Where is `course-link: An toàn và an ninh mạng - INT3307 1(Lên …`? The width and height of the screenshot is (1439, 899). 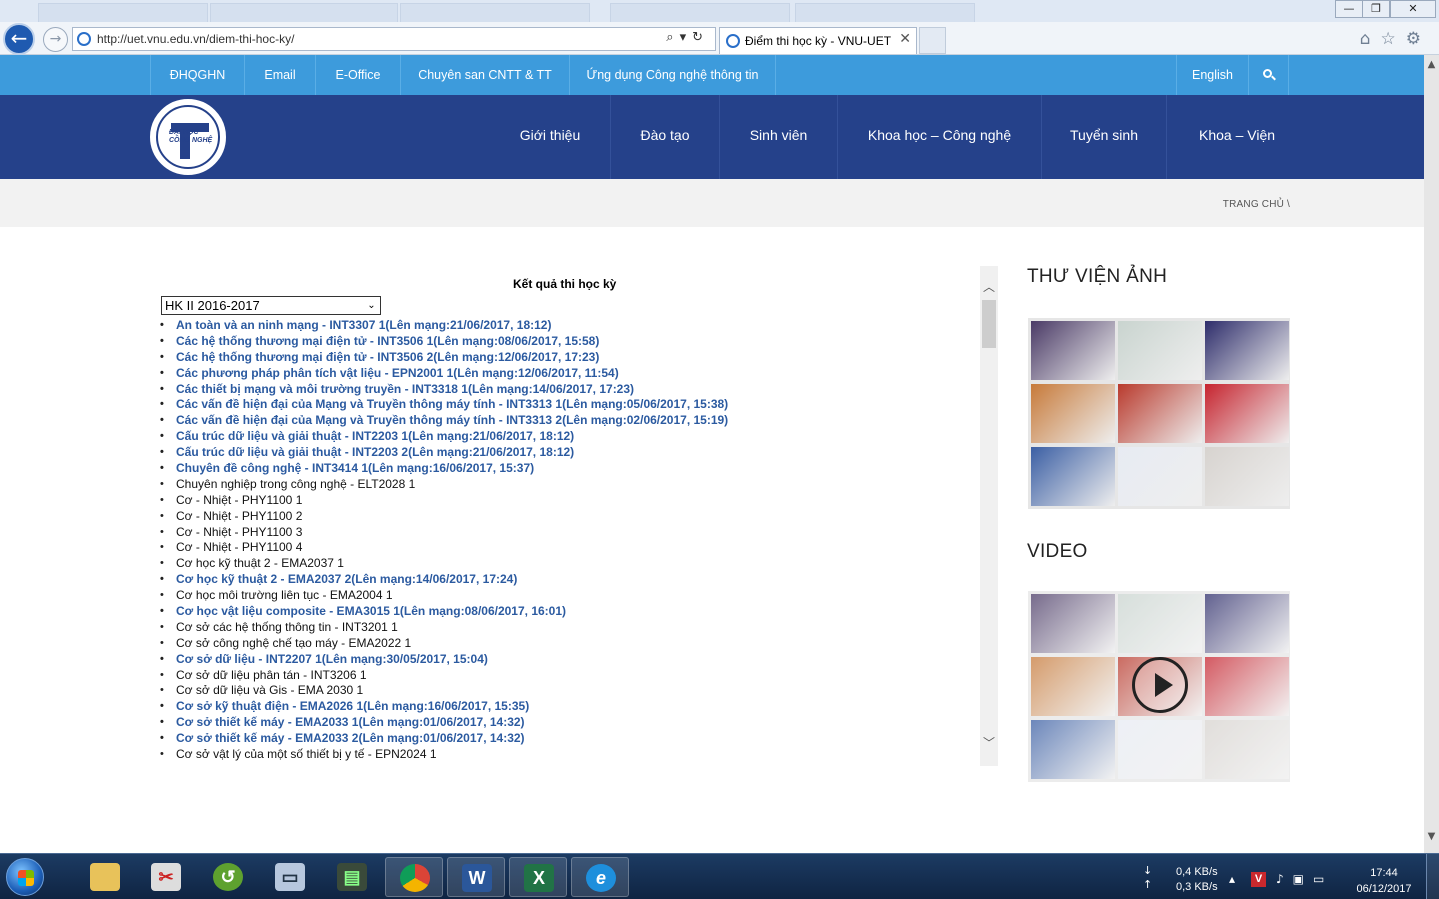
course-link: An toàn và an ninh mạng - INT3307 1(Lên … is located at coordinates (570, 326).